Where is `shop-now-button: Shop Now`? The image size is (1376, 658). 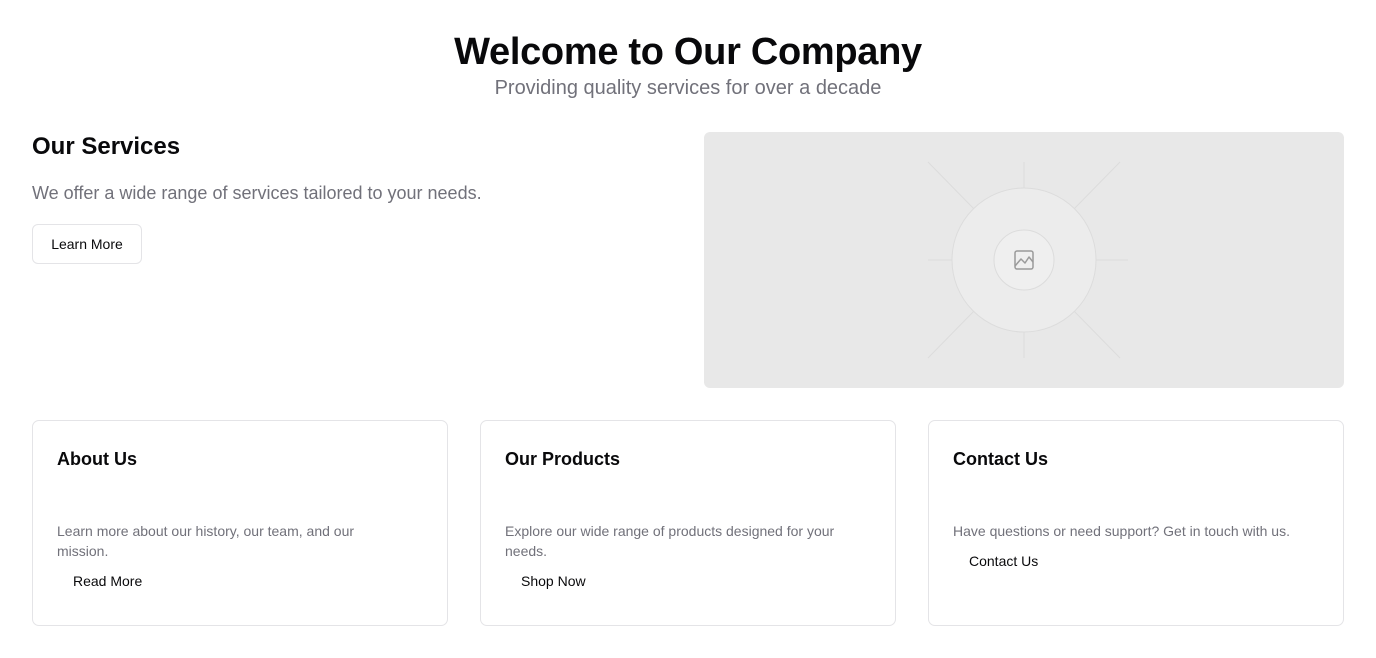 shop-now-button: Shop Now is located at coordinates (553, 581).